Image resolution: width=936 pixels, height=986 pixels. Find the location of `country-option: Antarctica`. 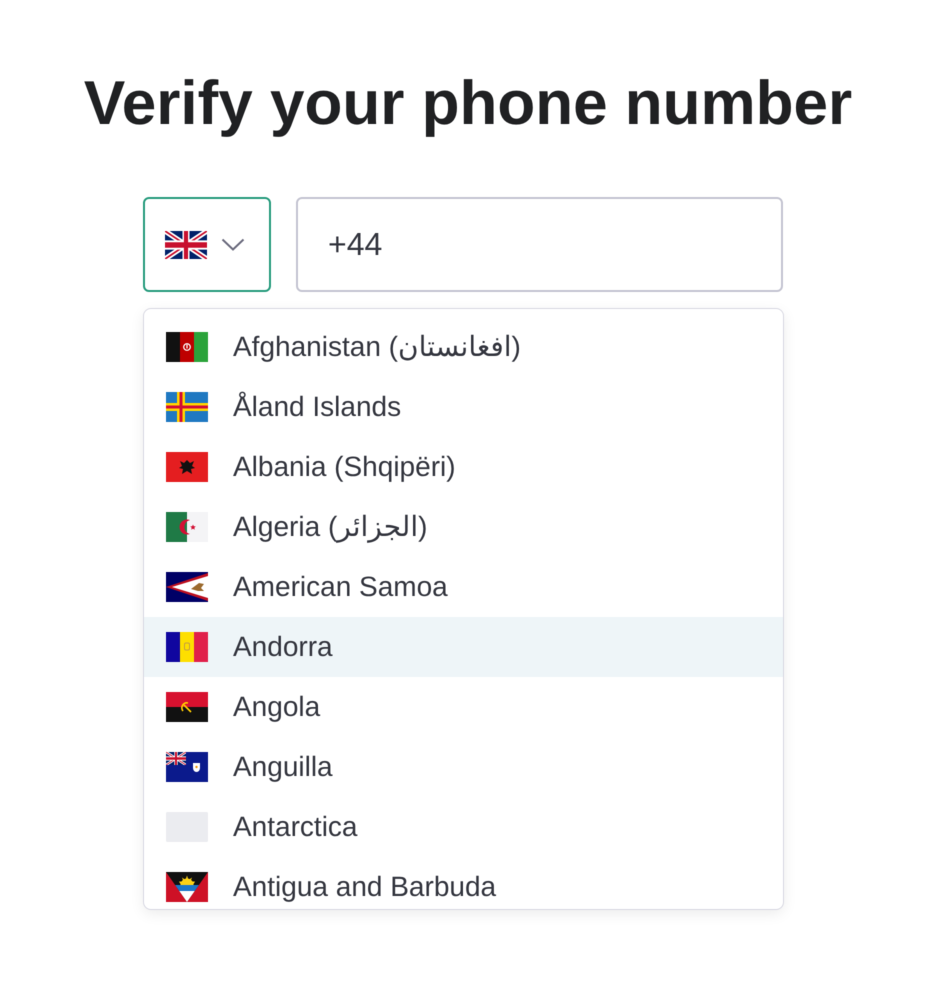

country-option: Antarctica is located at coordinates (463, 827).